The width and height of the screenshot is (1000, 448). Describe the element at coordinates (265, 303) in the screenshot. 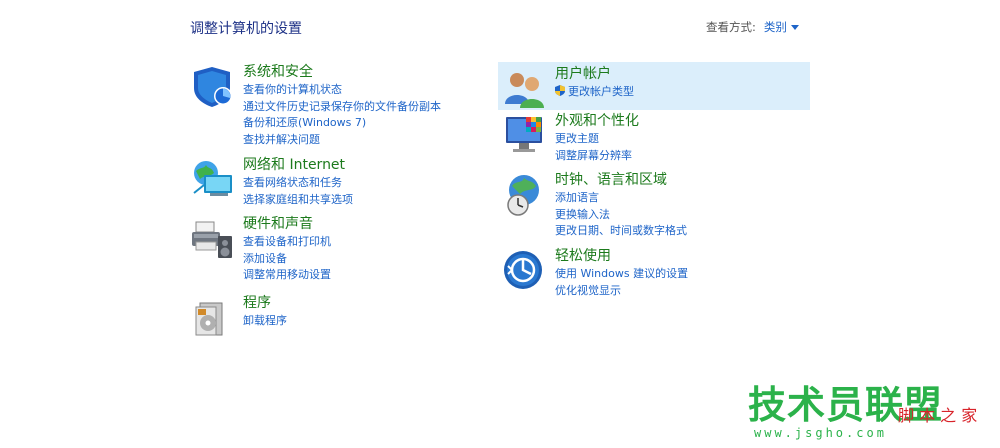

I see `category-title: 程序` at that location.